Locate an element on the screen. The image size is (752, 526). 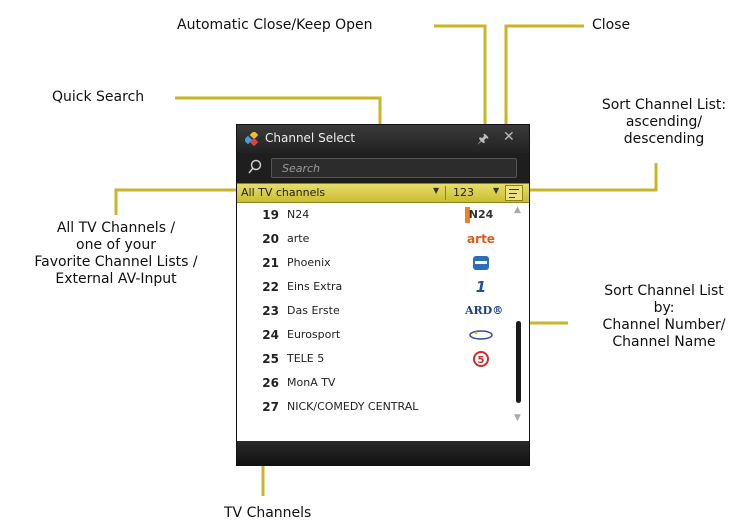
channel-name: arte is located at coordinates (298, 238).